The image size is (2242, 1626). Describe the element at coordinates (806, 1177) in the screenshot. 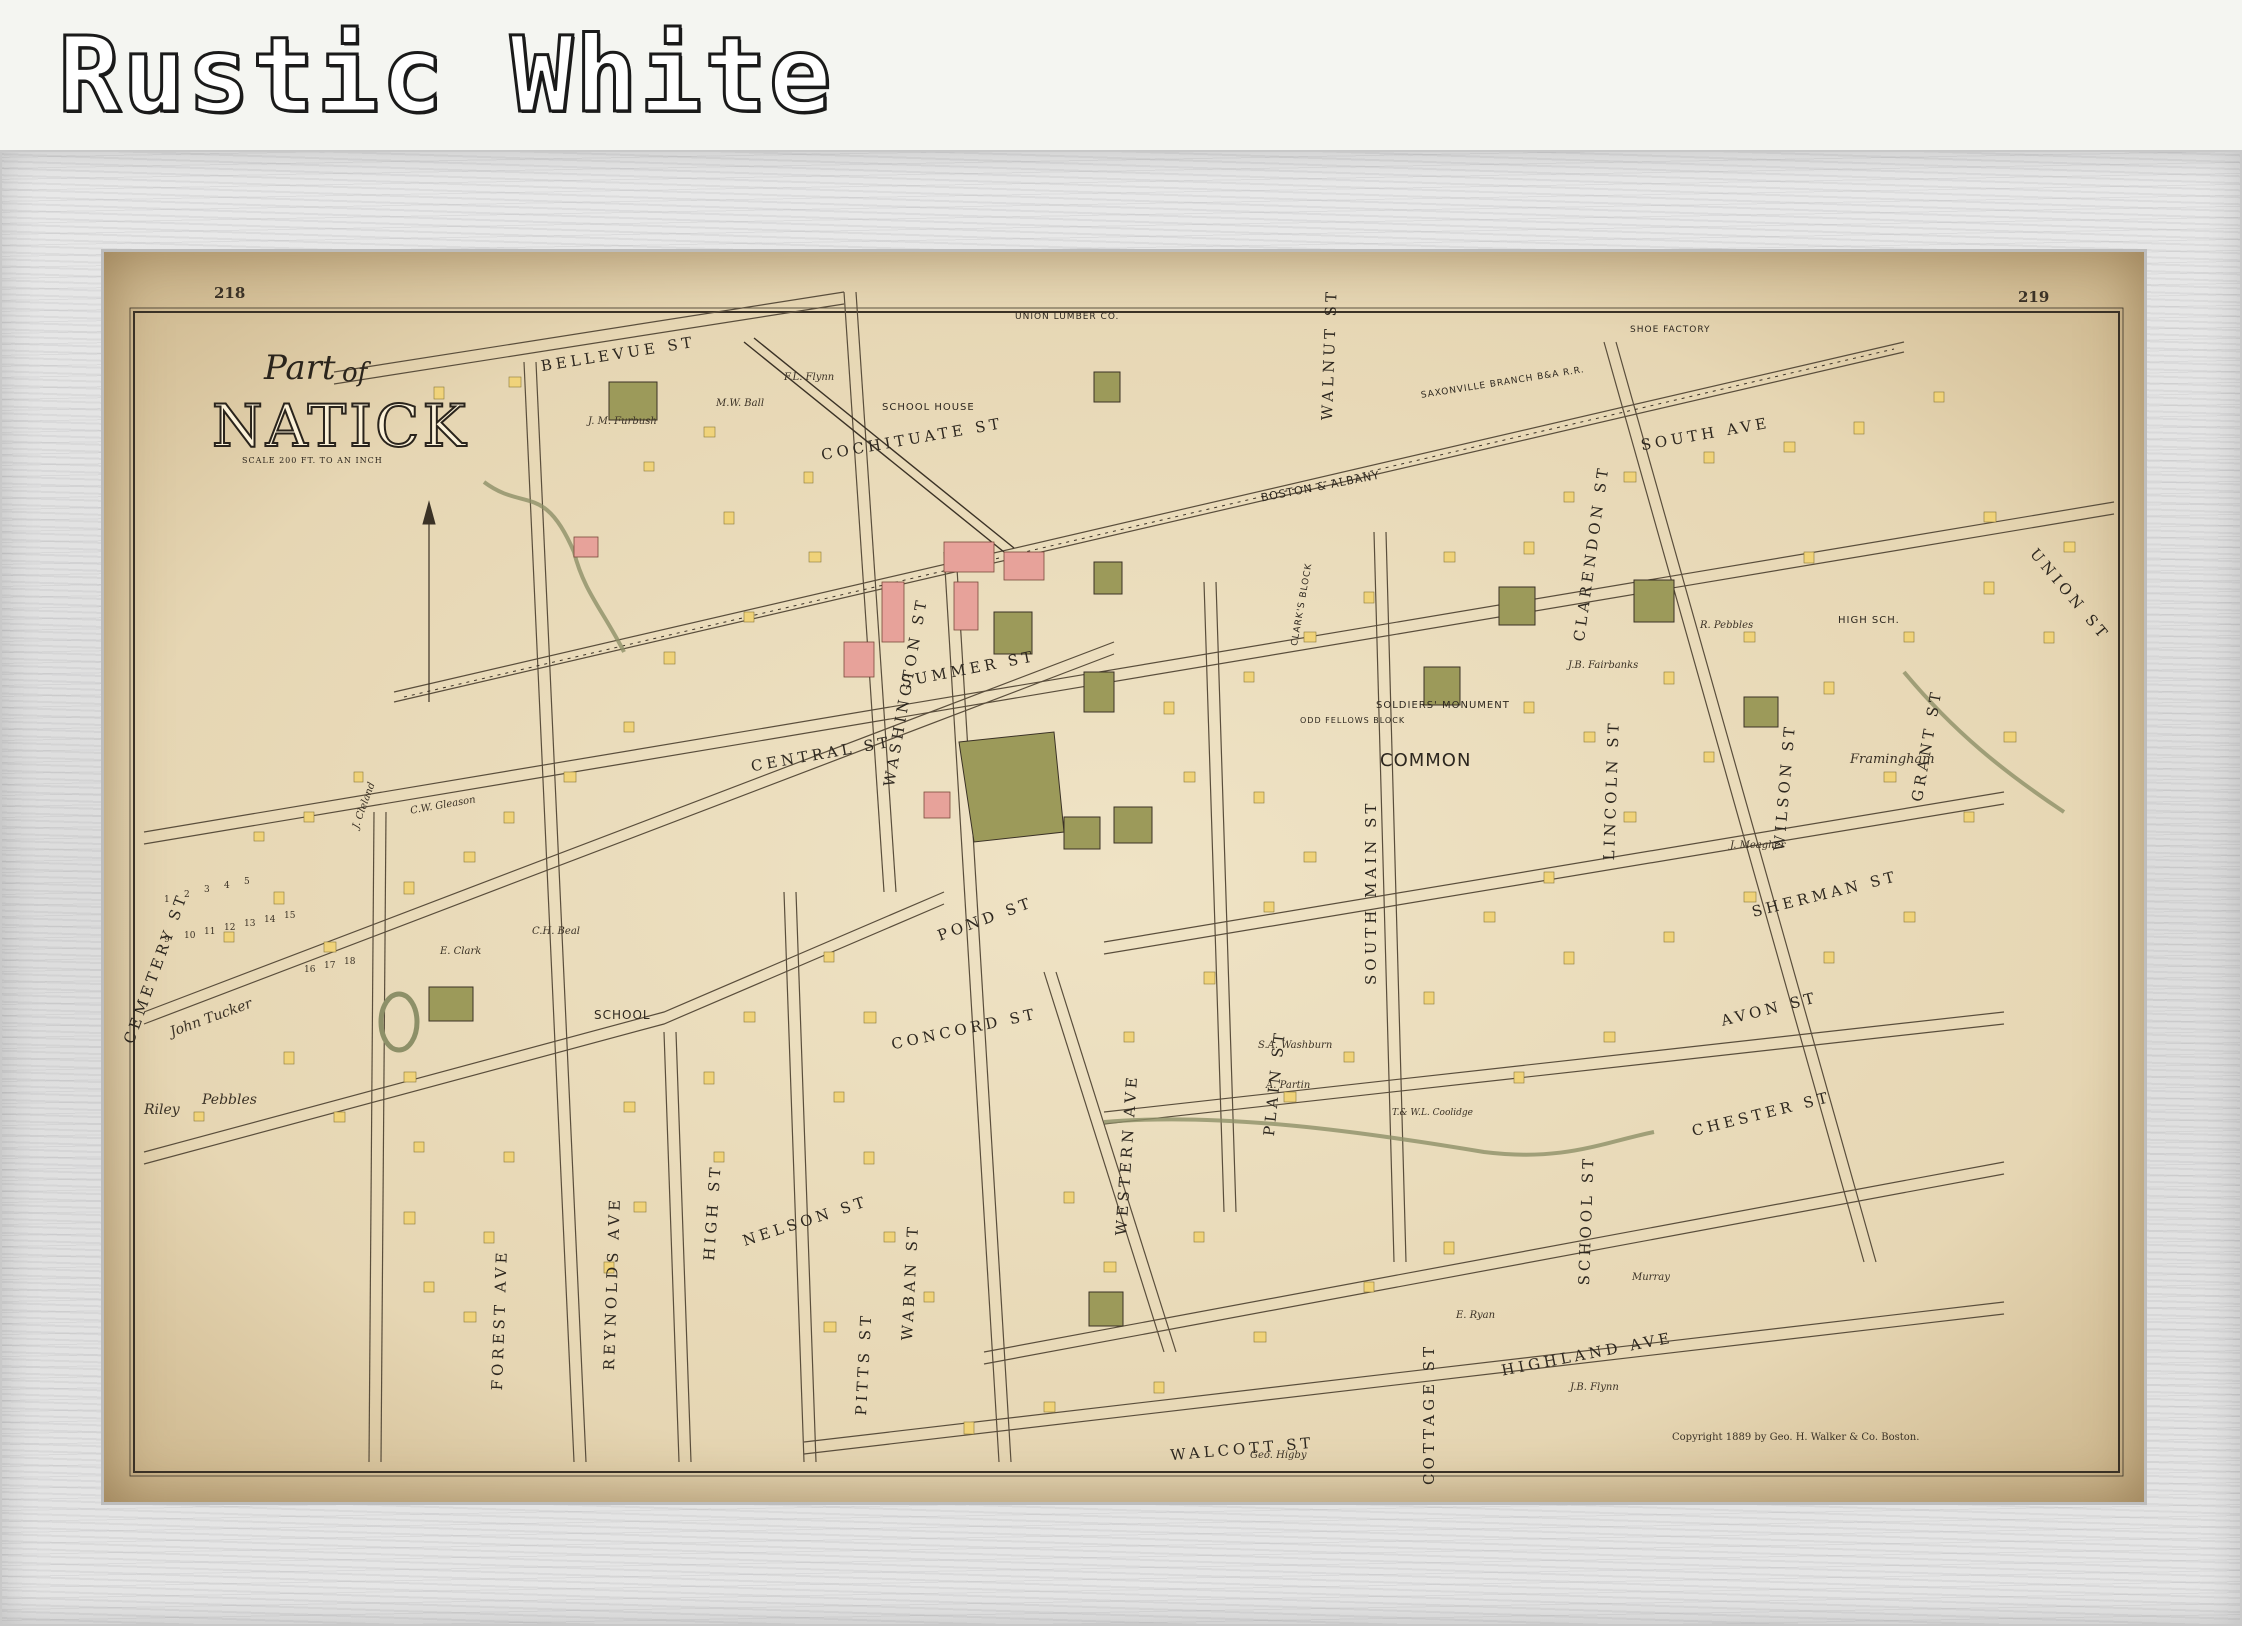

I see `western-road-edge` at that location.